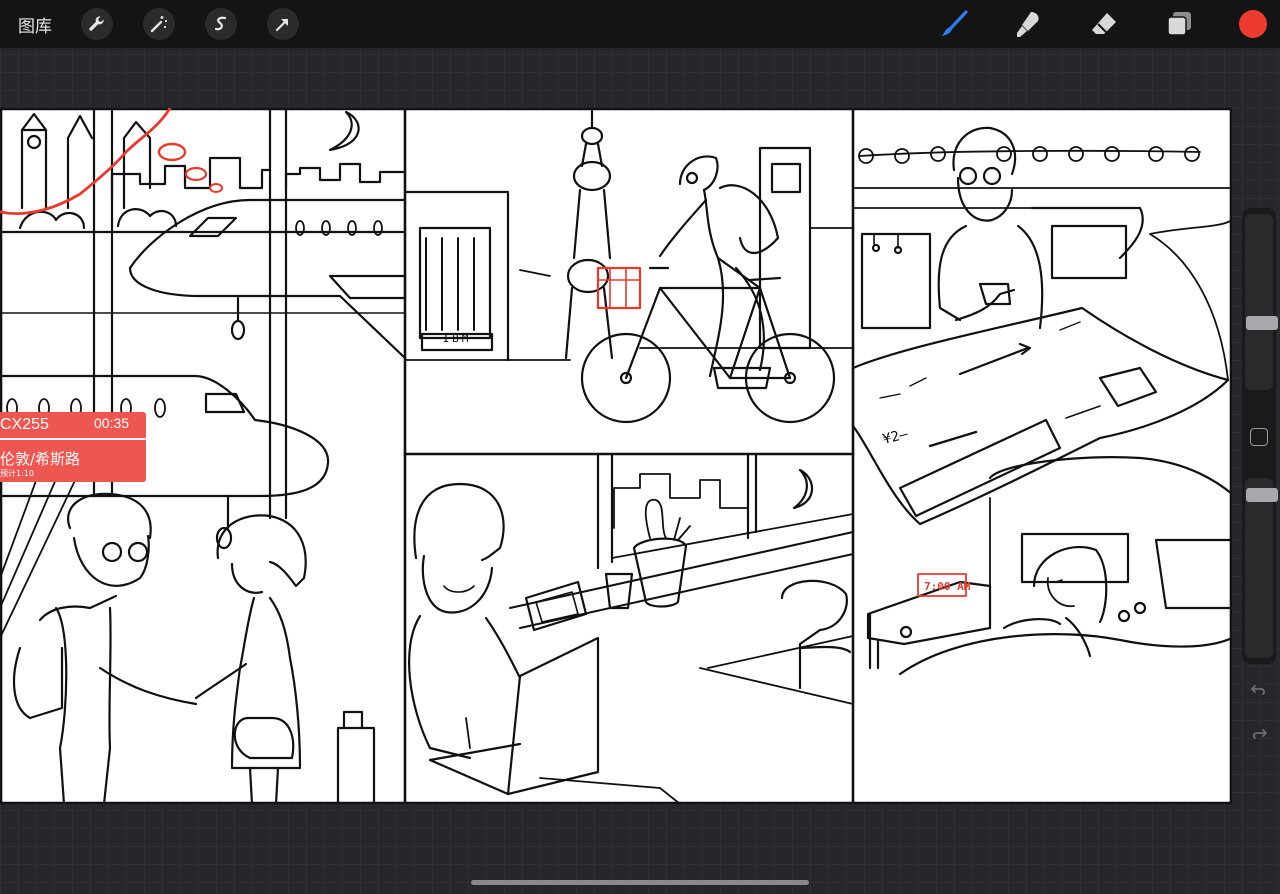  I want to click on transform-button, so click(283, 24).